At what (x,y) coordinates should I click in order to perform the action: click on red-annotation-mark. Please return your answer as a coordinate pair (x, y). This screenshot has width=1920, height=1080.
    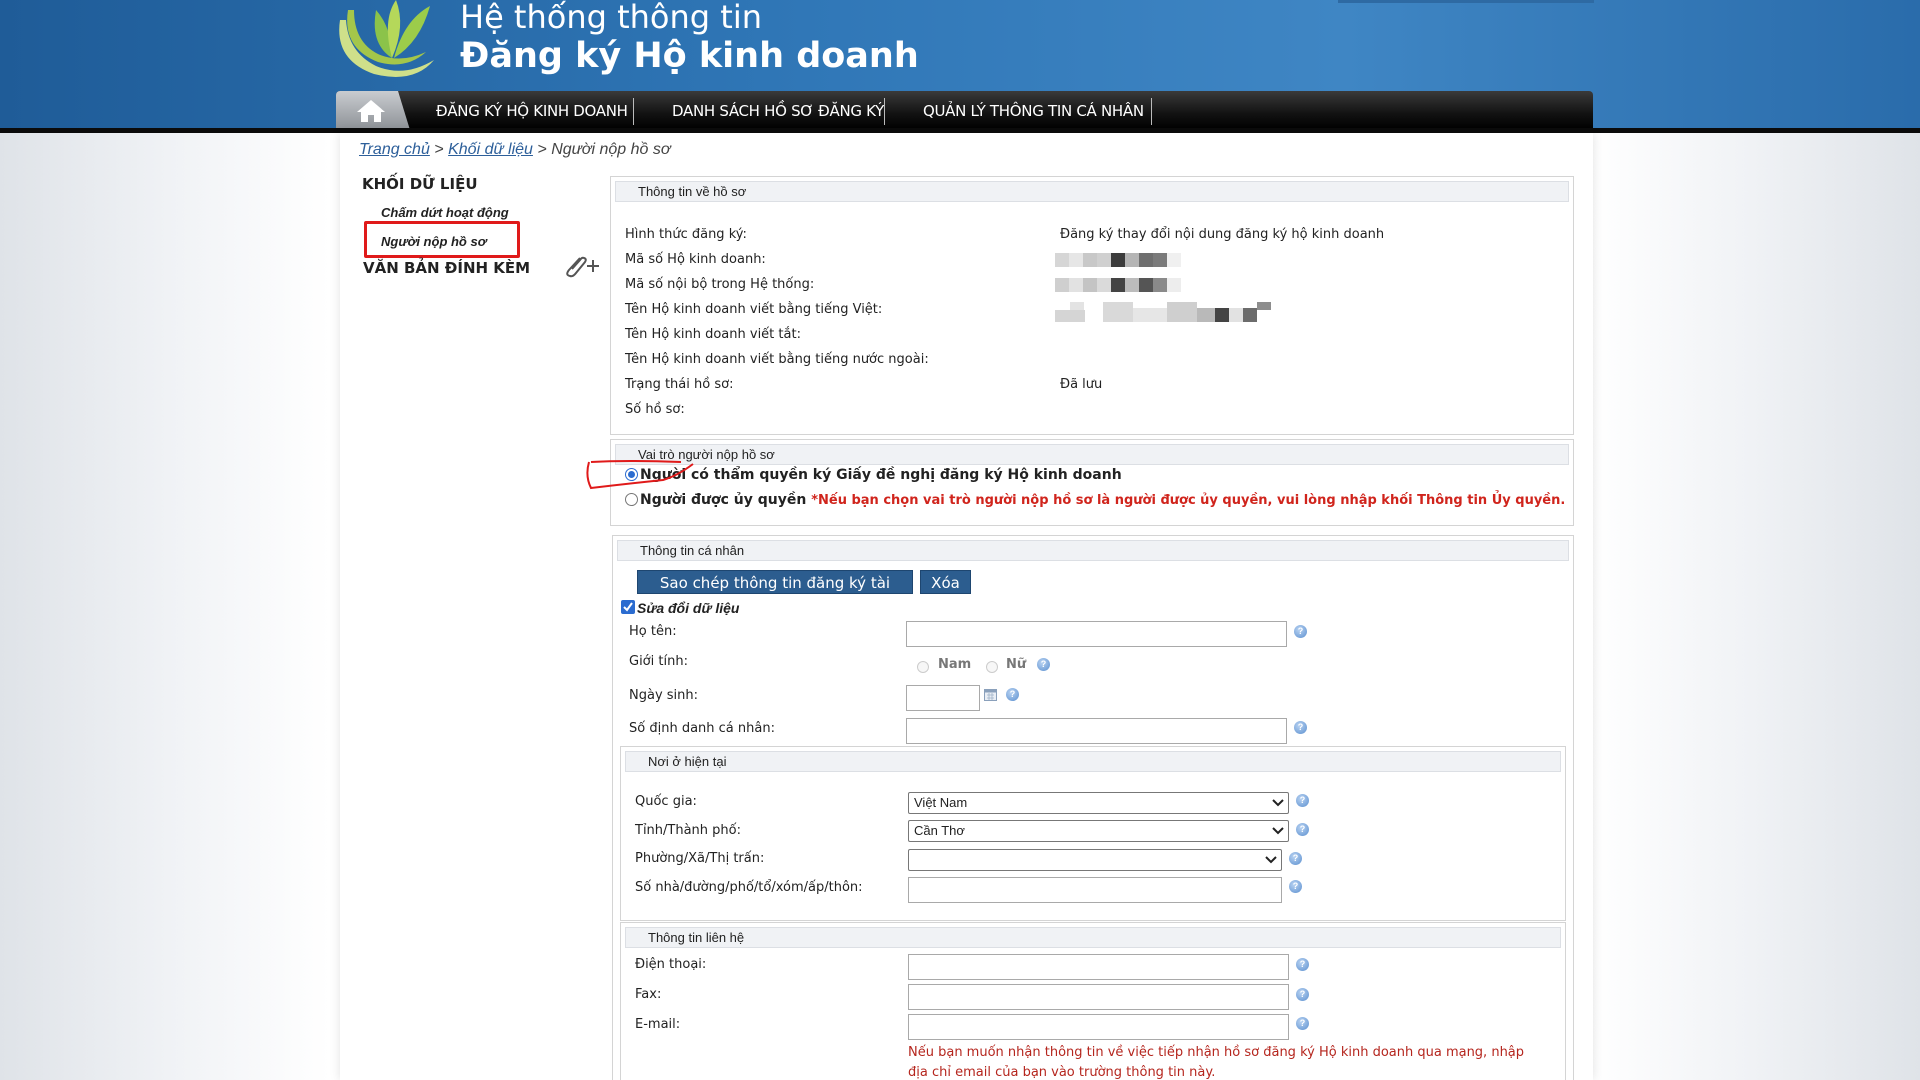
    Looking at the image, I should click on (640, 475).